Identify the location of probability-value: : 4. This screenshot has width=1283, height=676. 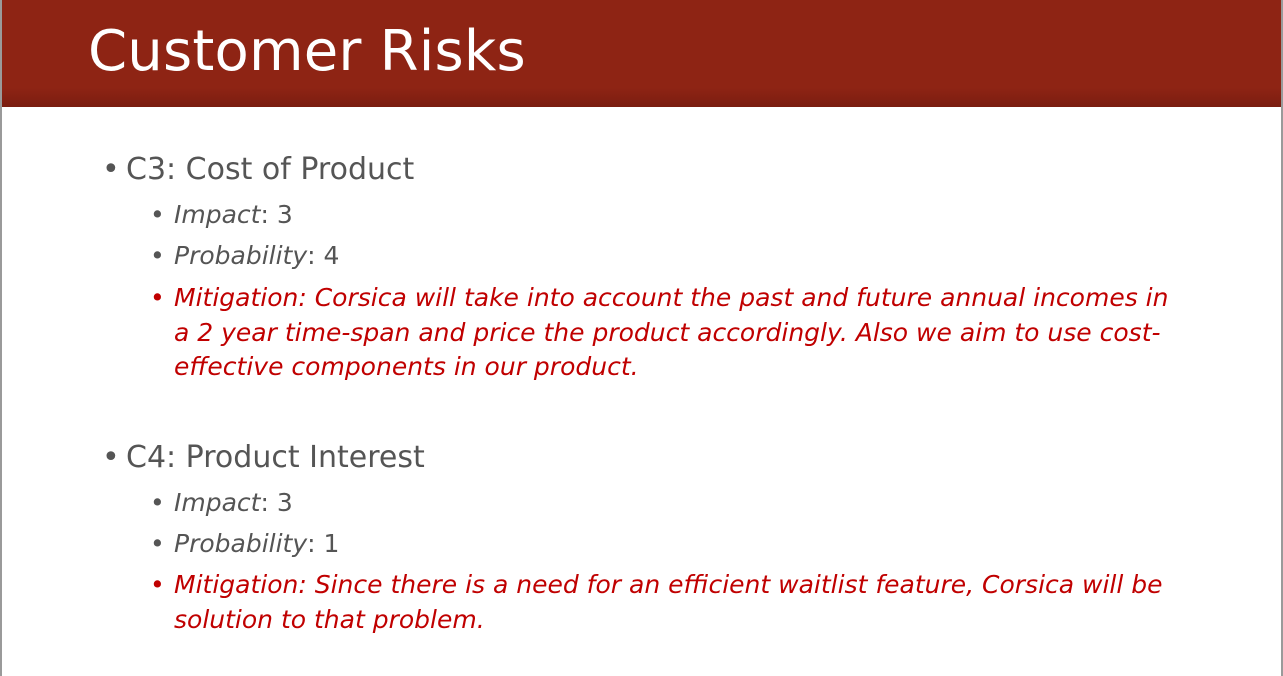
(323, 255).